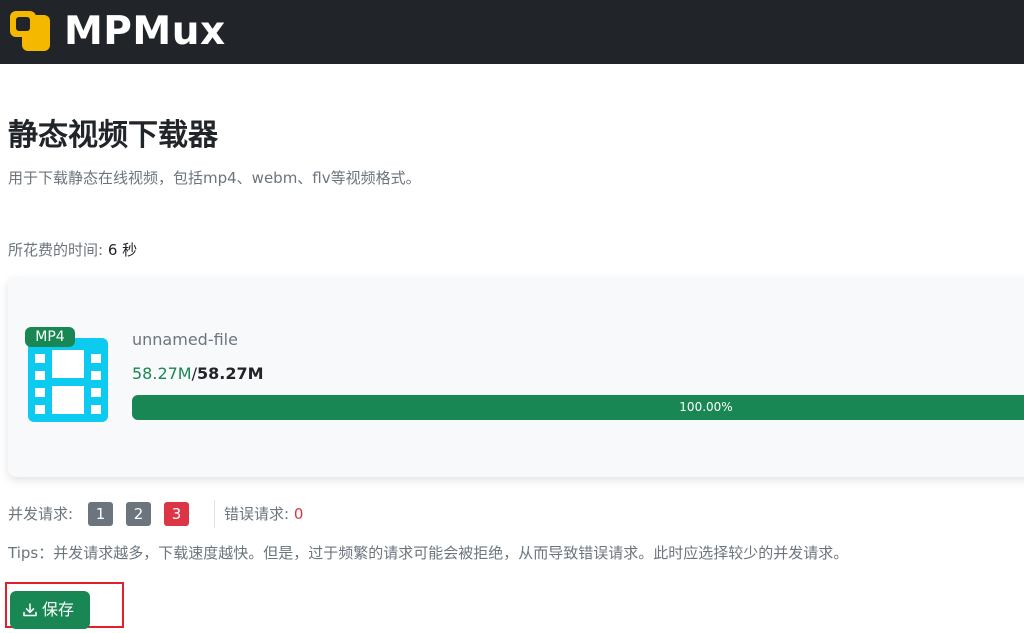 The image size is (1024, 633). I want to click on file-name: unnamed-file, so click(185, 339).